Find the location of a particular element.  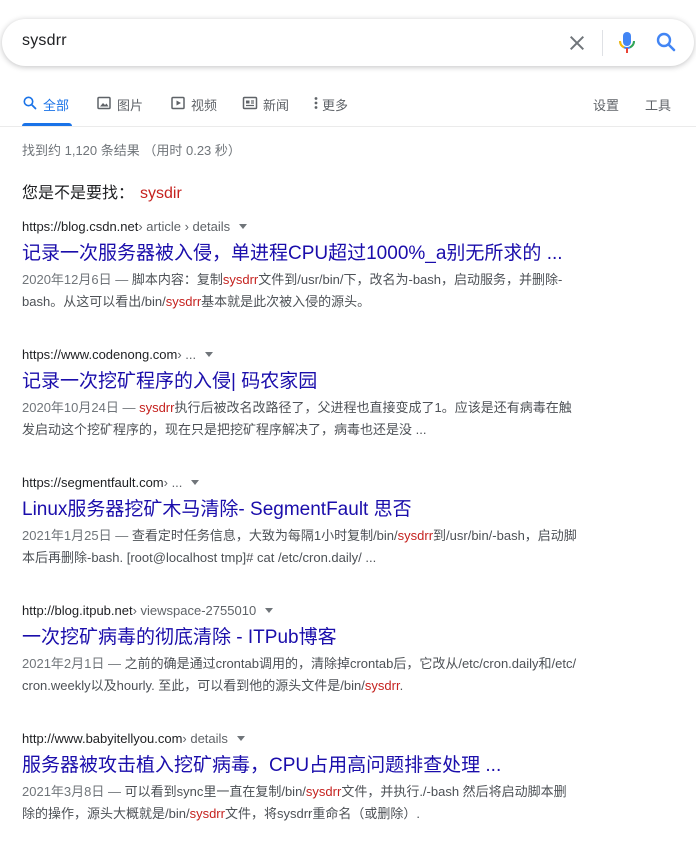

result-site: http://blog.itpub.net is located at coordinates (77, 610).